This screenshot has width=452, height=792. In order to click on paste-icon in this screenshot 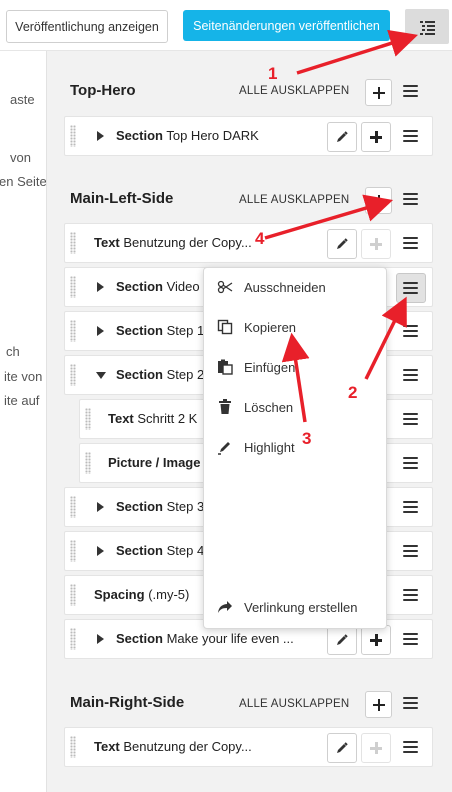, I will do `click(225, 367)`.